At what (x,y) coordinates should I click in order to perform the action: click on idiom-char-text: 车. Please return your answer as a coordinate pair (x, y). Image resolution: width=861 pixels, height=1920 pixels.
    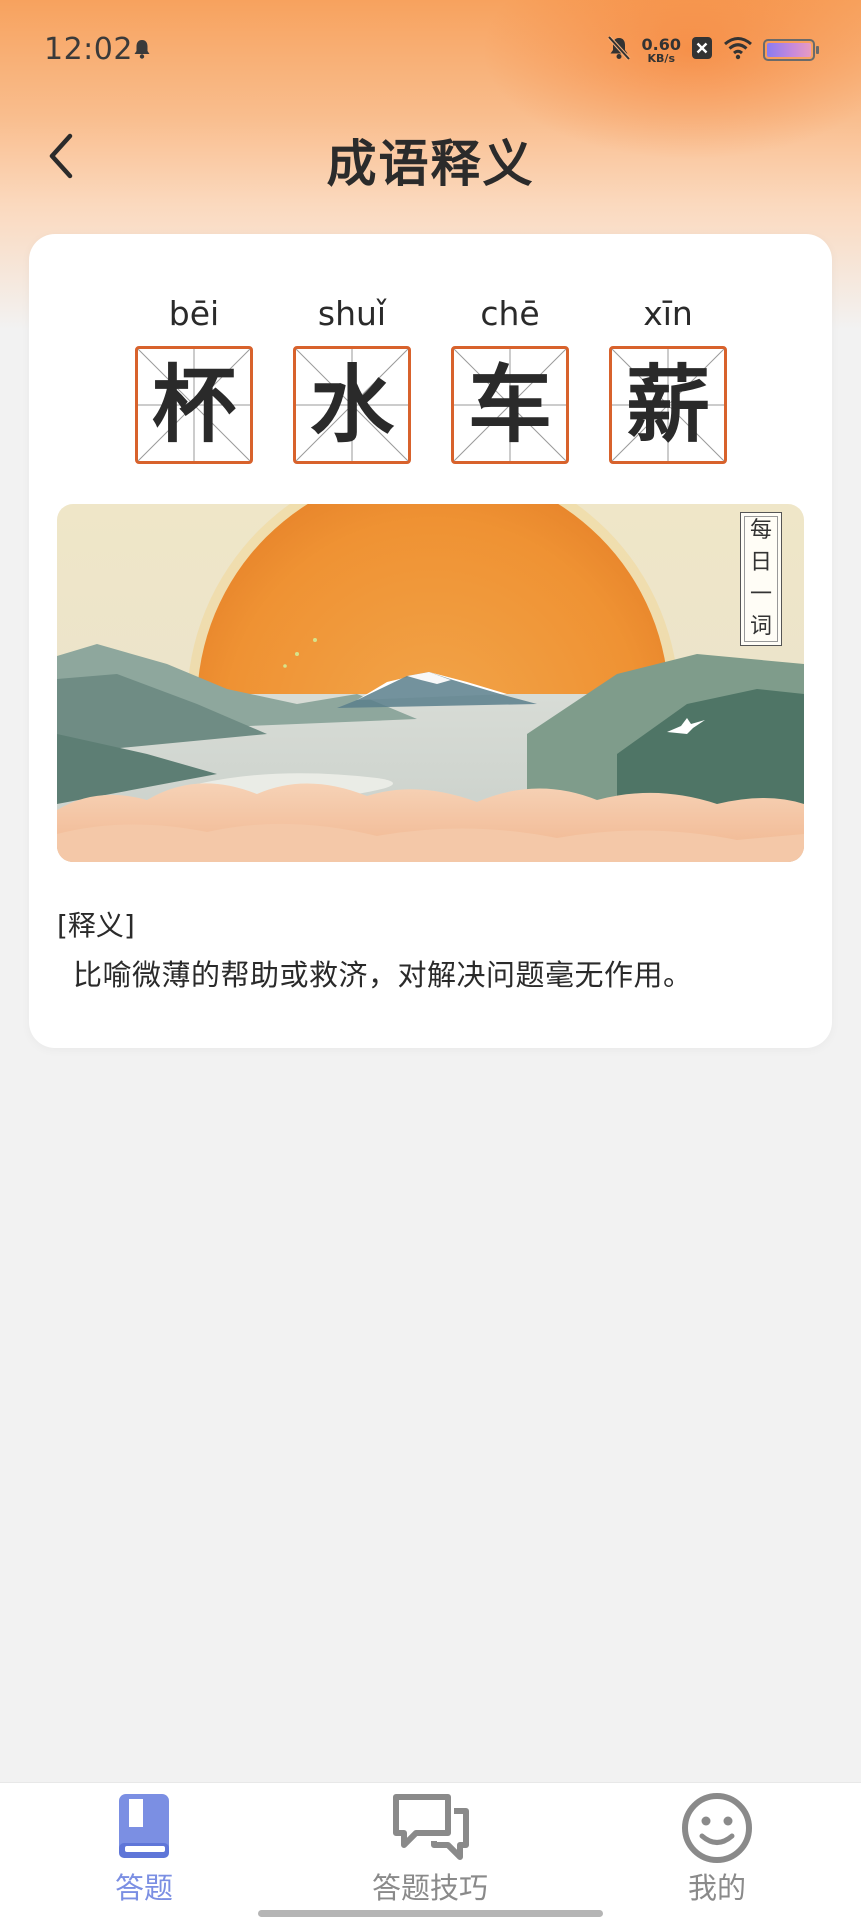
    Looking at the image, I should click on (509, 405).